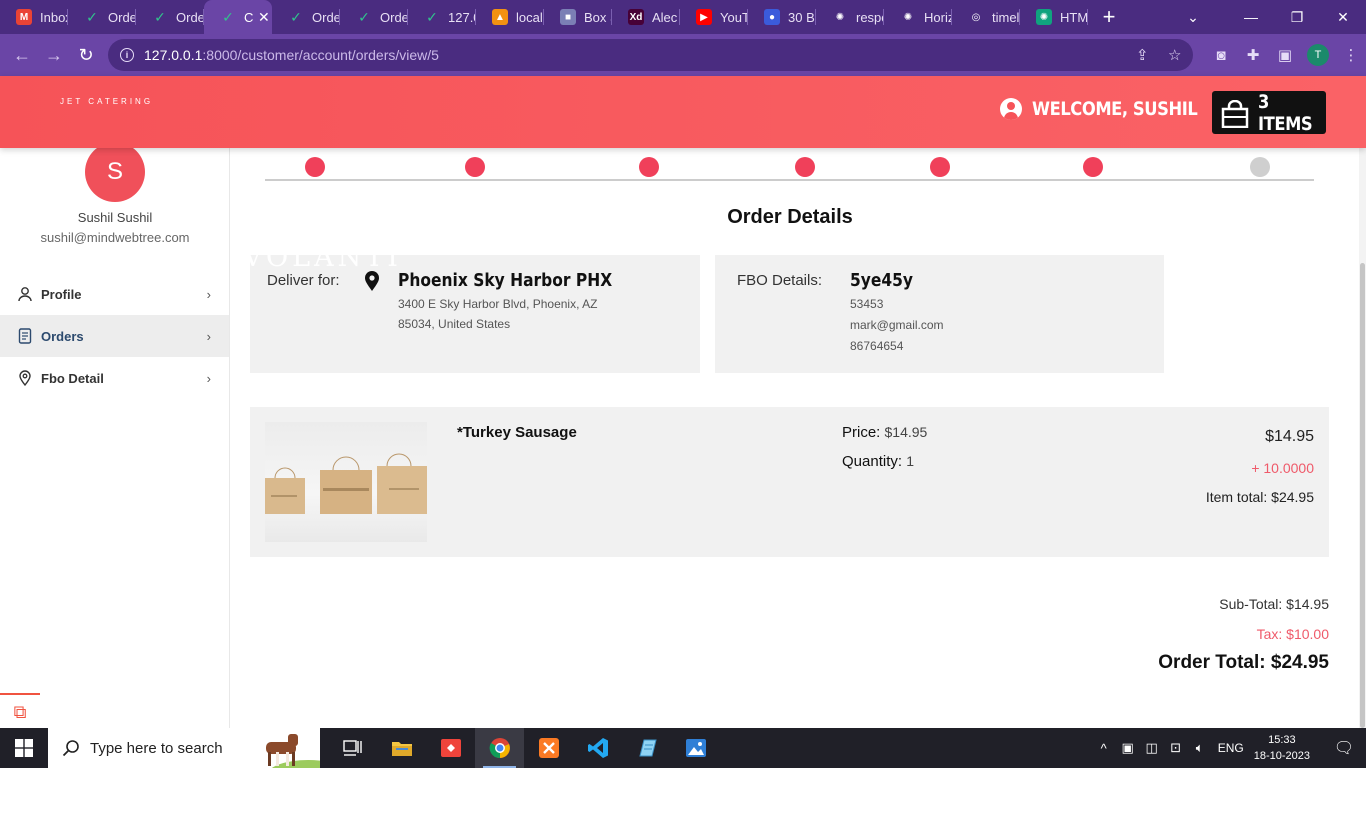 This screenshot has width=1366, height=825. Describe the element at coordinates (54, 17) in the screenshot. I see `tab-title: Inbox` at that location.